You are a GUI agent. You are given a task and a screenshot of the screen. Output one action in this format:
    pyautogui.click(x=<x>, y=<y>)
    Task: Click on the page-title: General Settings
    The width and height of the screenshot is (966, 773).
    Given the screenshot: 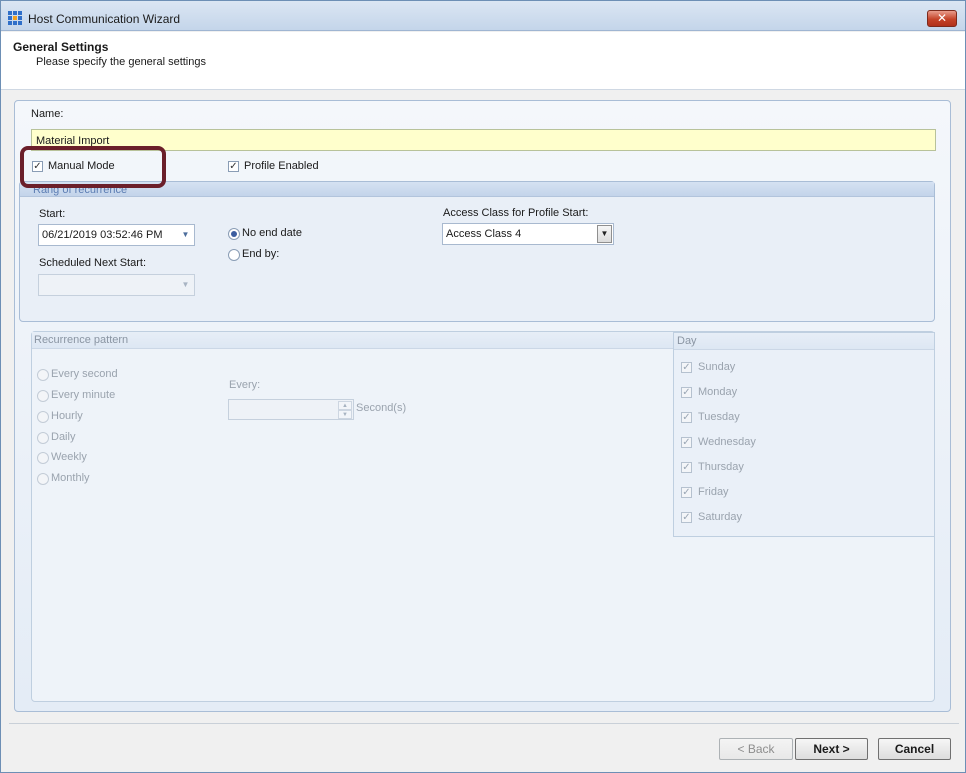 What is the action you would take?
    pyautogui.click(x=61, y=47)
    